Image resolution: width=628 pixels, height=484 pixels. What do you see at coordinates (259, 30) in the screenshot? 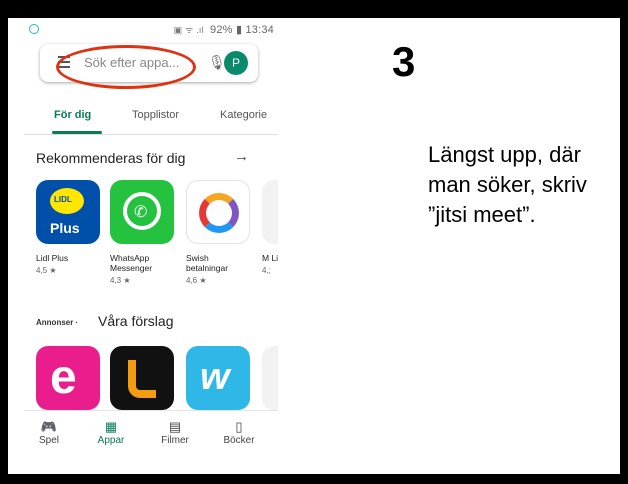
I see `clock: 13:34` at bounding box center [259, 30].